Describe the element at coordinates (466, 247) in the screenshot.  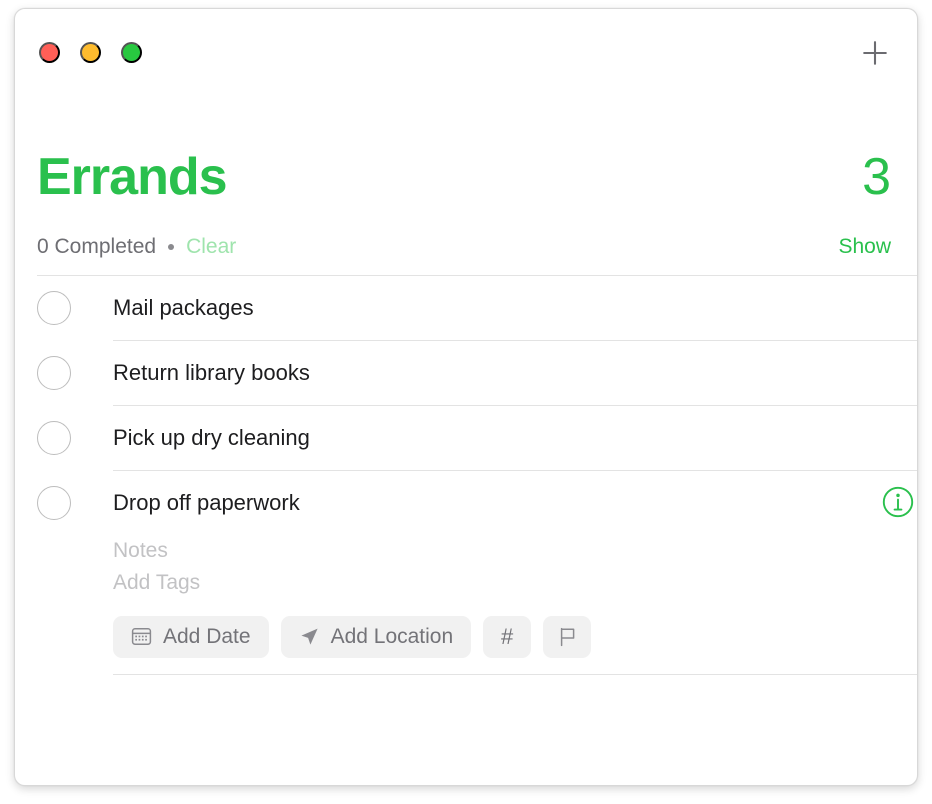
I see `status-row: 0 Completed Clear Show` at that location.